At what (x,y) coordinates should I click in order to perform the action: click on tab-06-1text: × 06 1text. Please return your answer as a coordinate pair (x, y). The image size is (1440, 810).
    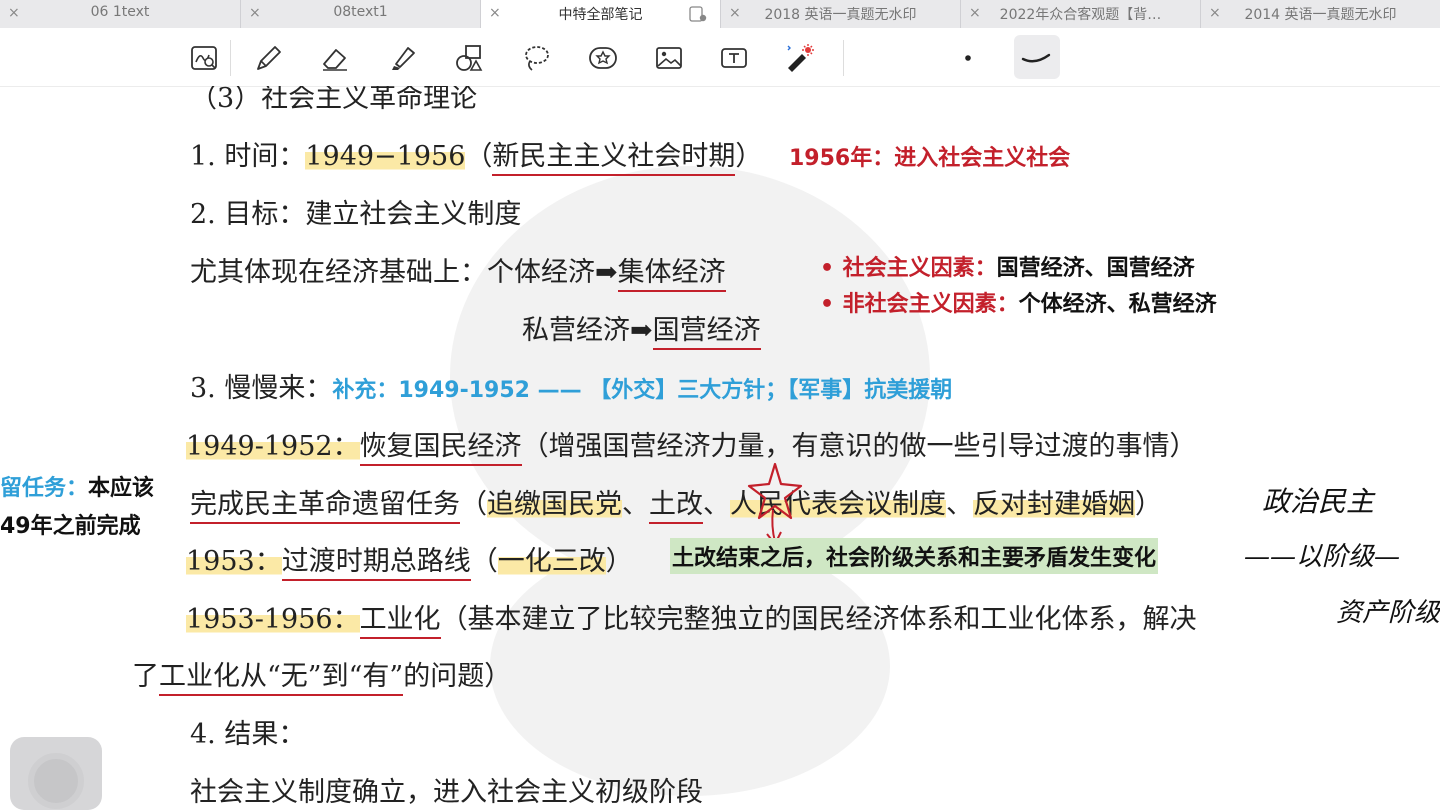
    Looking at the image, I should click on (120, 14).